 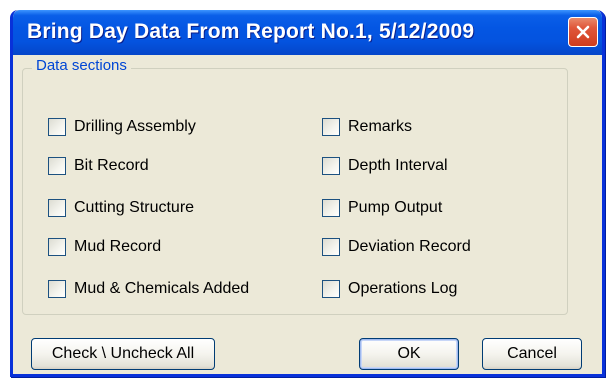 I want to click on cancel-button: Cancel, so click(x=532, y=354).